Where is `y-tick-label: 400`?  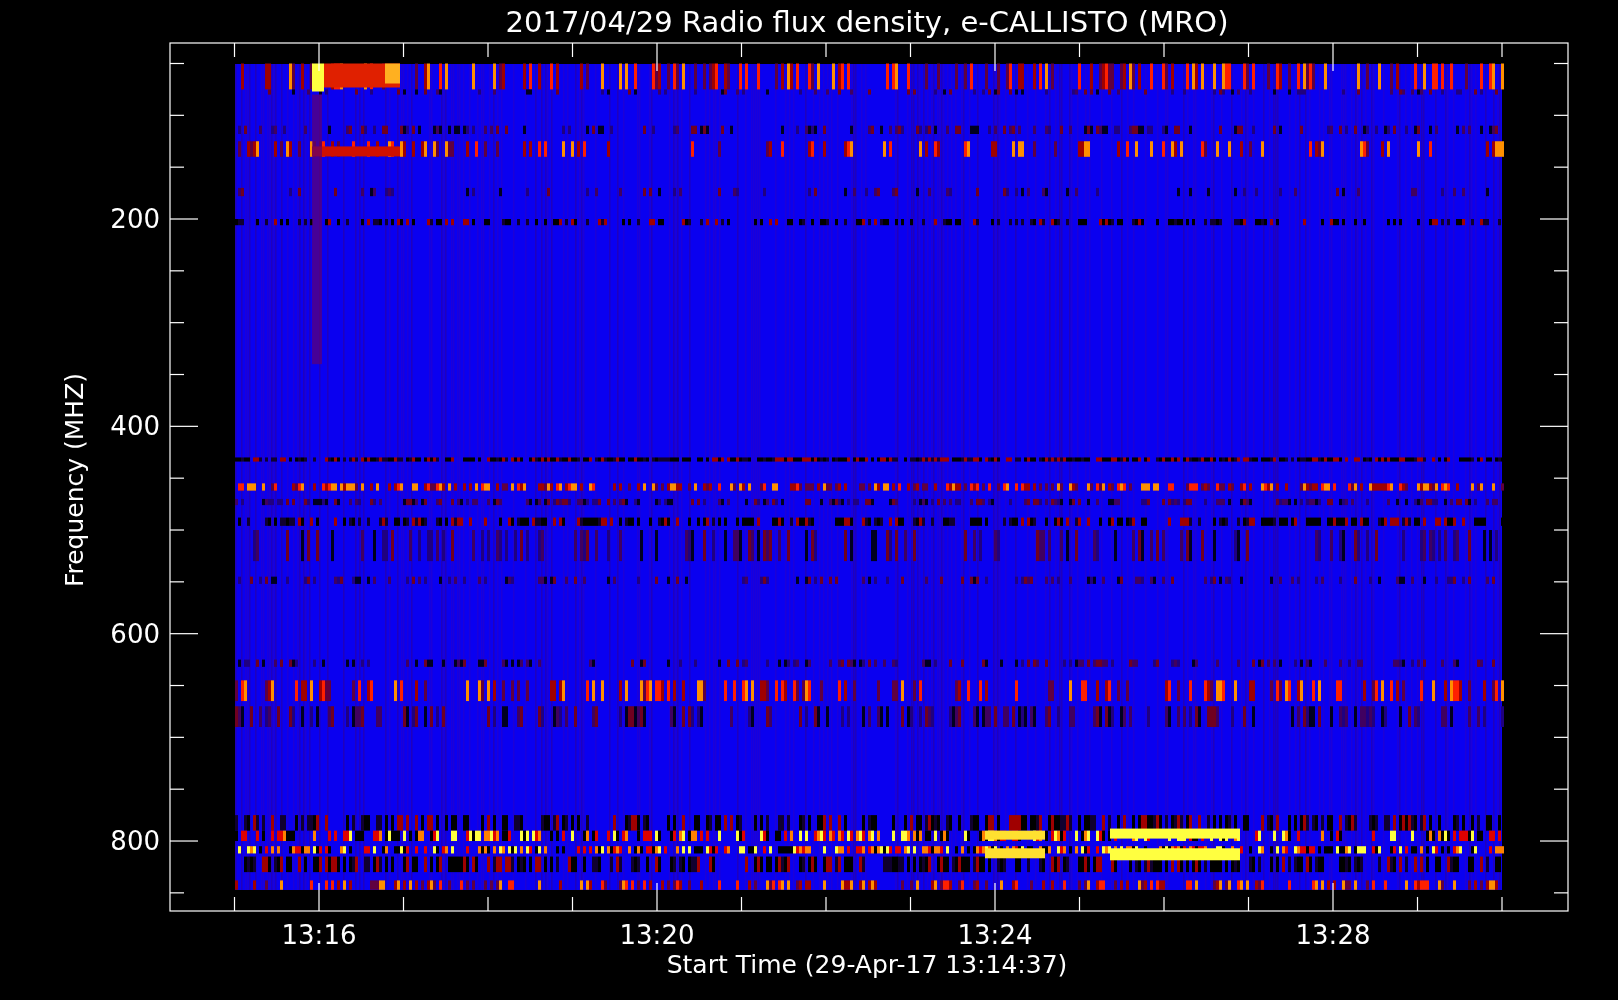 y-tick-label: 400 is located at coordinates (135, 426).